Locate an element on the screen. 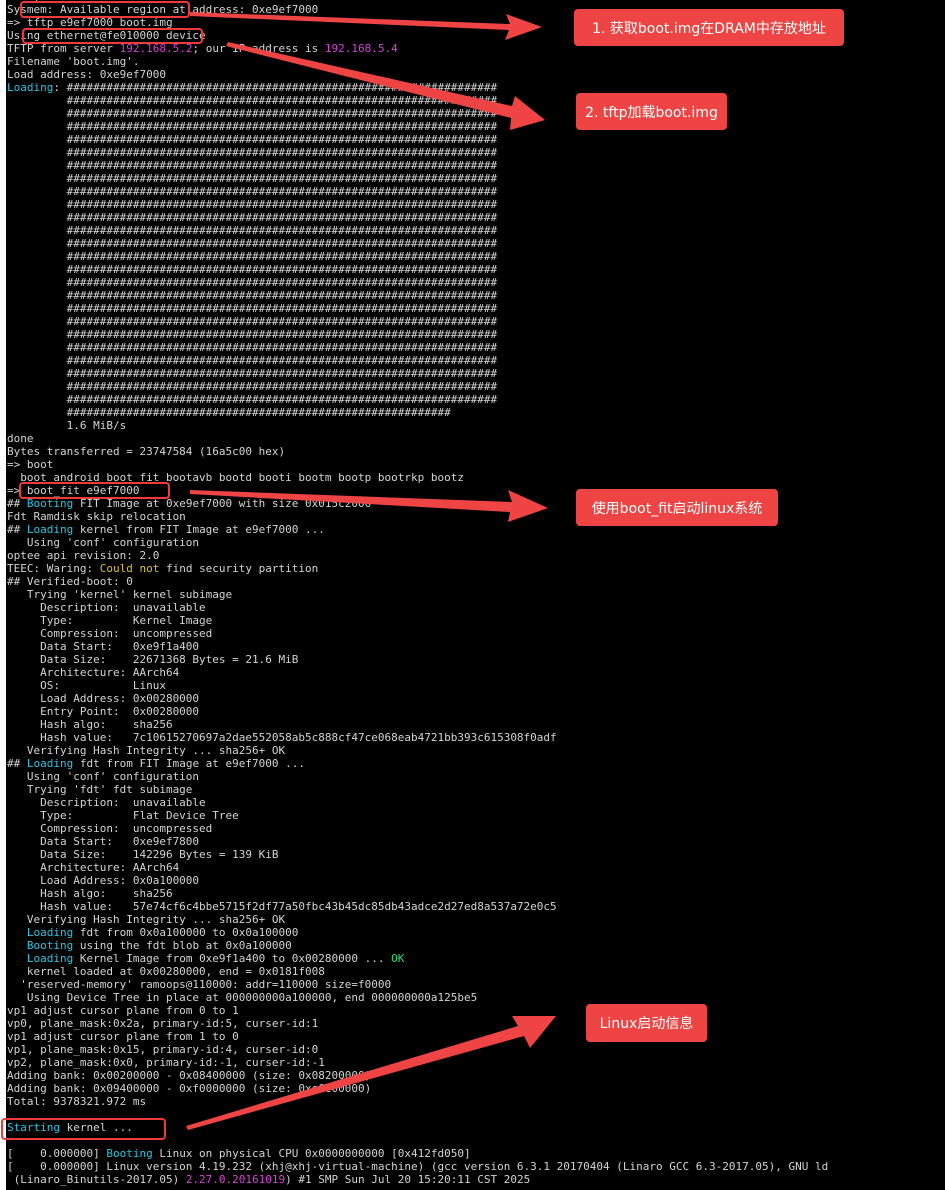  annotation-step1-get-dram-address: 1. 获取boot.img在DRAM中存放地址 is located at coordinates (709, 27).